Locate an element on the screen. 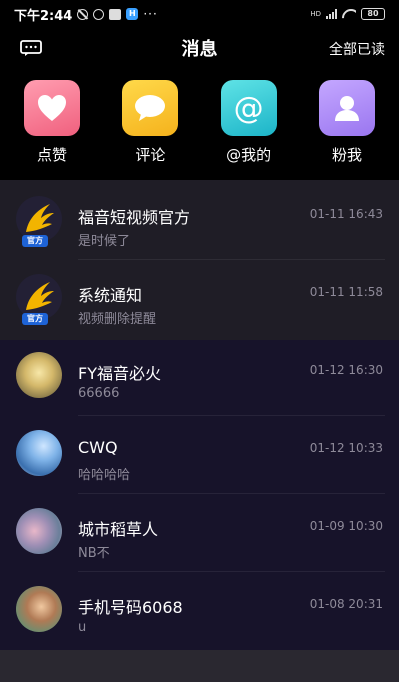  page-title: 消息 is located at coordinates (199, 49).